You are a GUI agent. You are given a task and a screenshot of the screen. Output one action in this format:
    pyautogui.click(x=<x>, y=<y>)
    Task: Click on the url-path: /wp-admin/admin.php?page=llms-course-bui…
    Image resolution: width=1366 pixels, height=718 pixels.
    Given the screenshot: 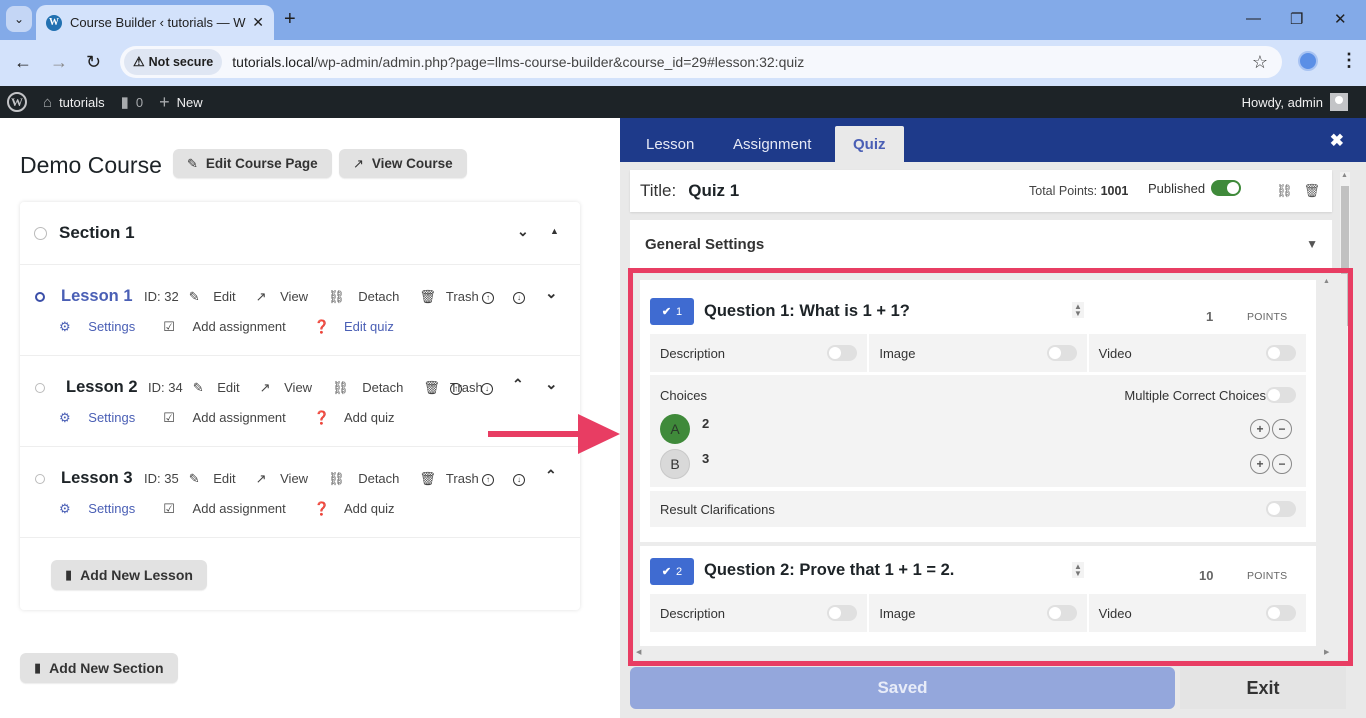 What is the action you would take?
    pyautogui.click(x=559, y=62)
    